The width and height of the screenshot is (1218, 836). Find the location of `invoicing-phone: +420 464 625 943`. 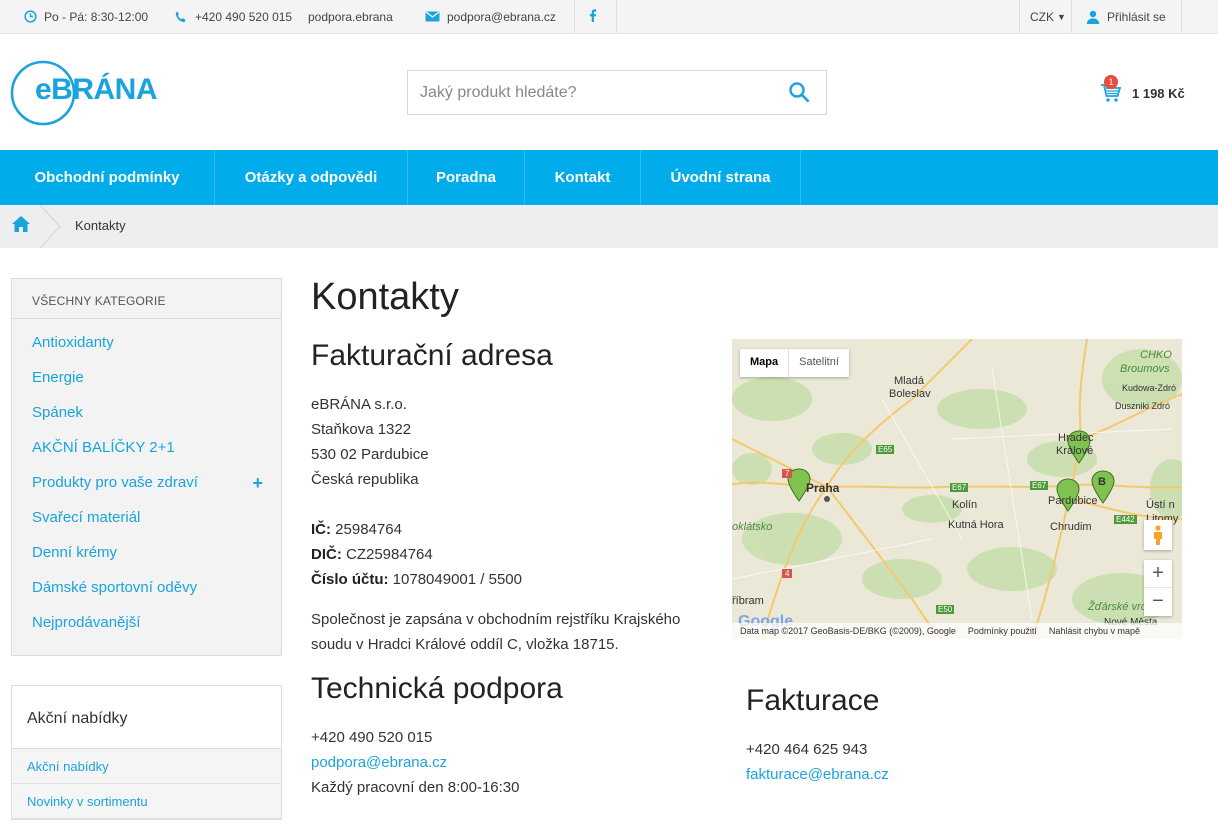

invoicing-phone: +420 464 625 943 is located at coordinates (807, 749).